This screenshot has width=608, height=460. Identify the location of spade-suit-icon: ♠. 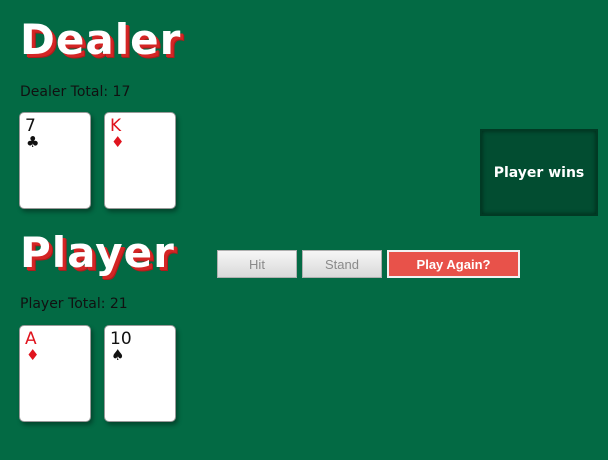
(118, 355).